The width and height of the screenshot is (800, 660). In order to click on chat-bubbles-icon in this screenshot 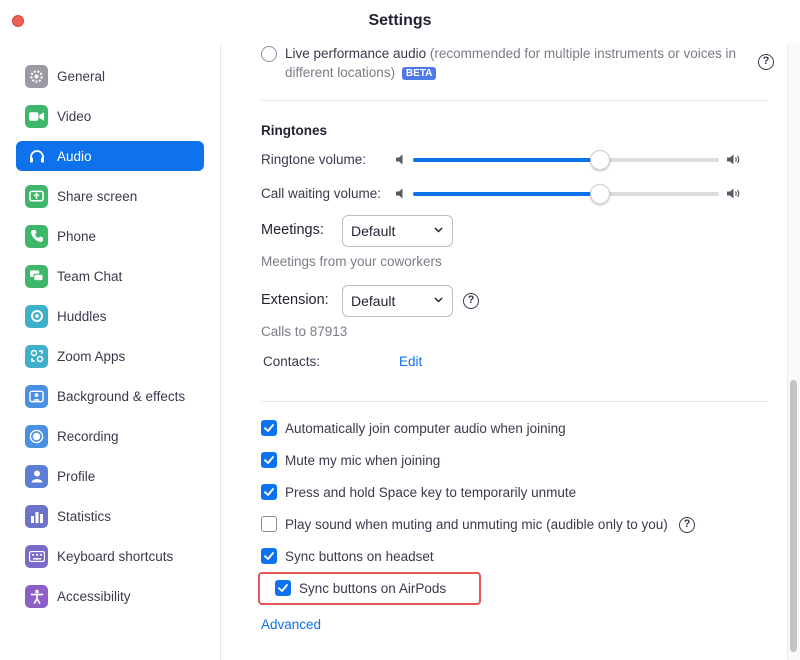, I will do `click(36, 276)`.